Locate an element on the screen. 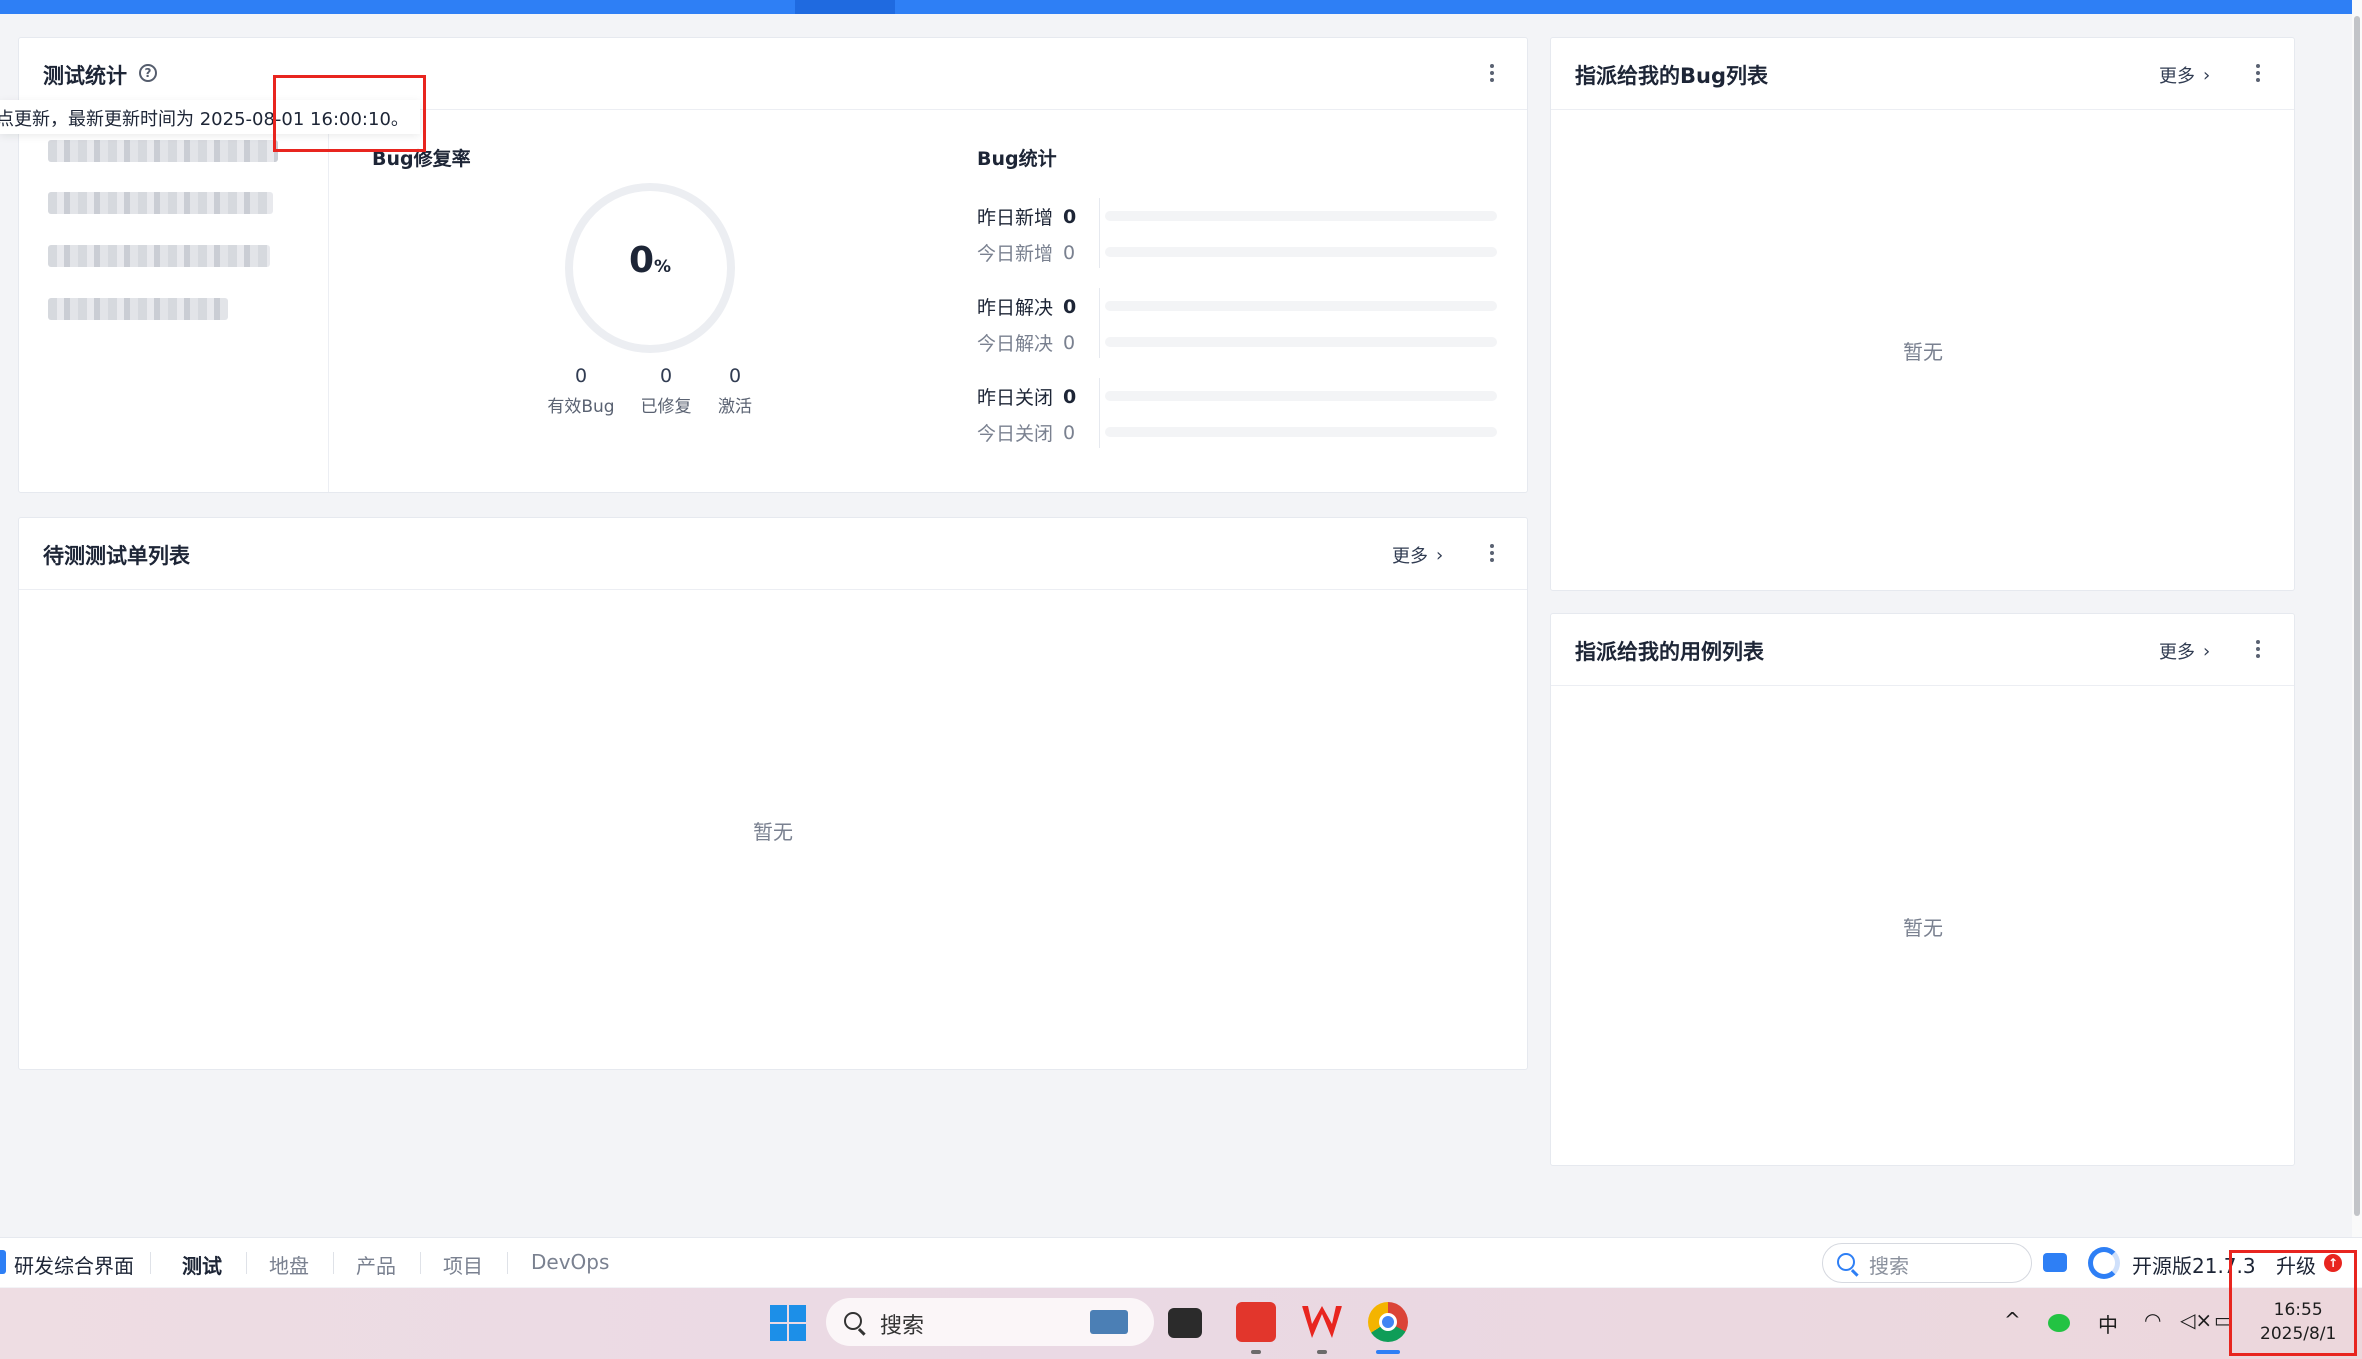 Image resolution: width=2362 pixels, height=1359 pixels. chat-icon is located at coordinates (2055, 1262).